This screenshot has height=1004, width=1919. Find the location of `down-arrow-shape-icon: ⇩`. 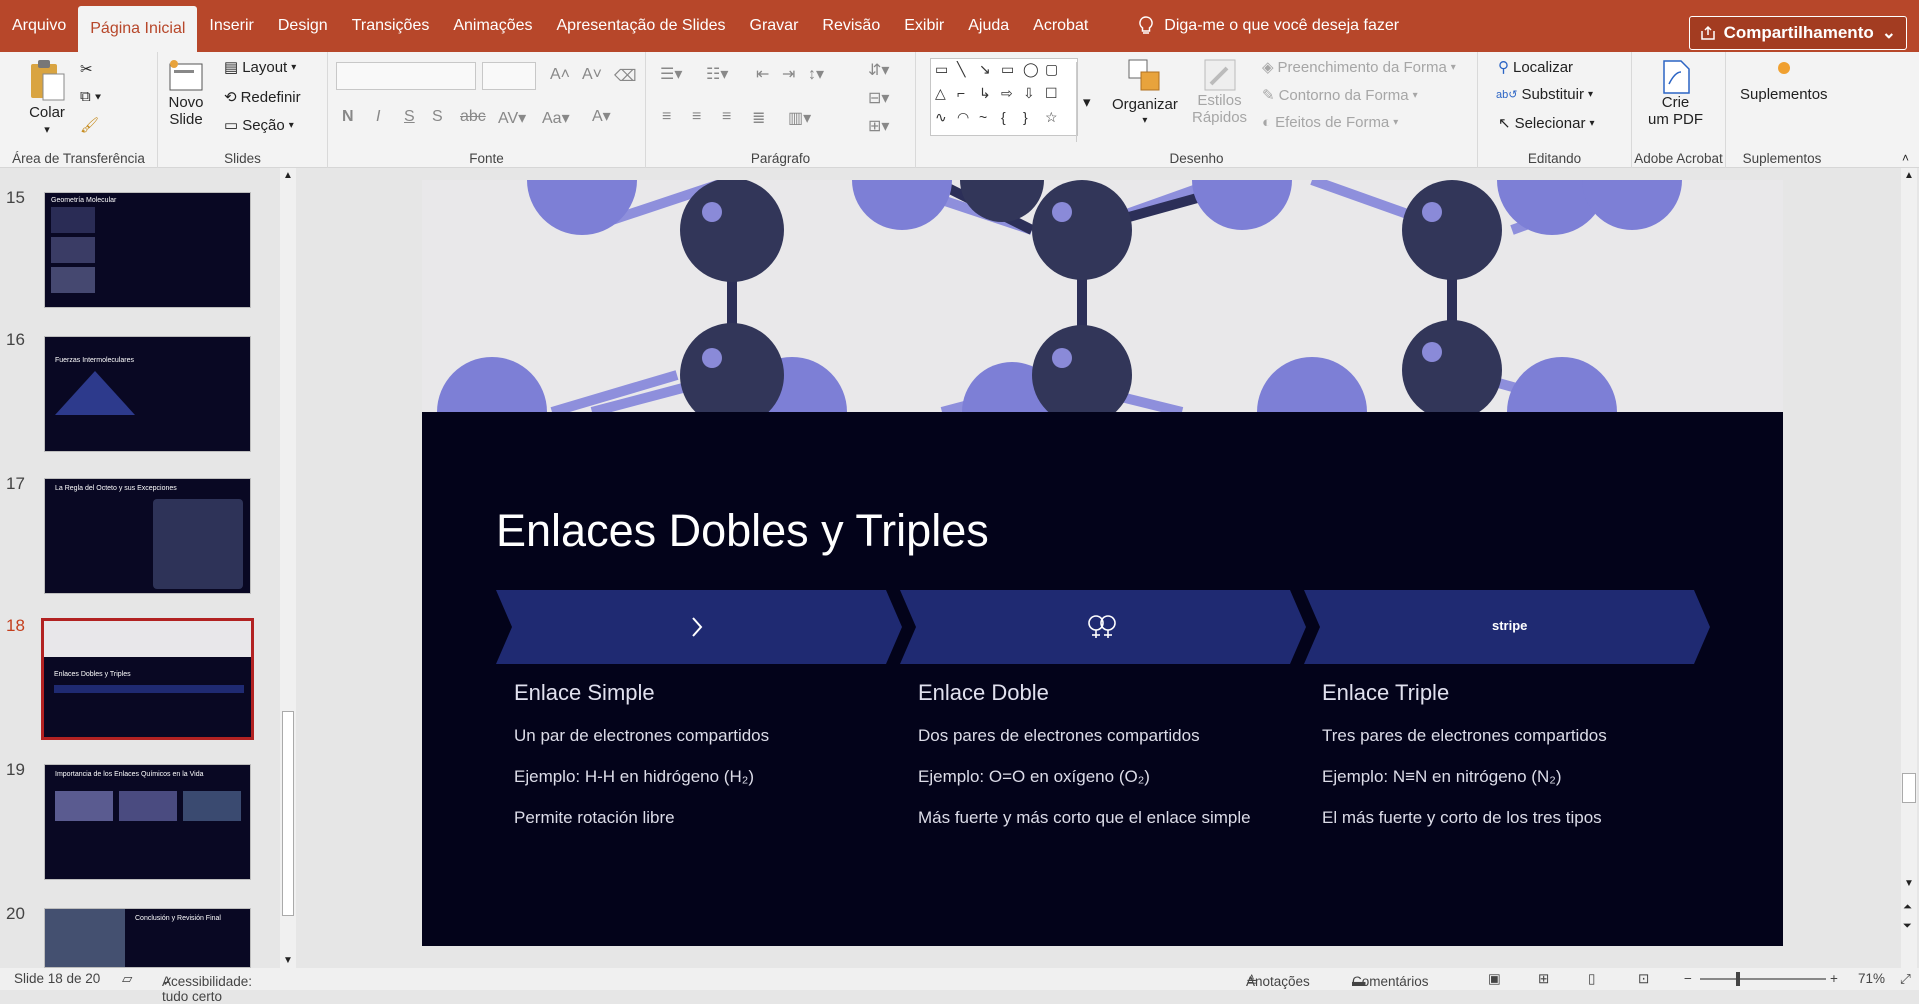

down-arrow-shape-icon: ⇩ is located at coordinates (1029, 93).